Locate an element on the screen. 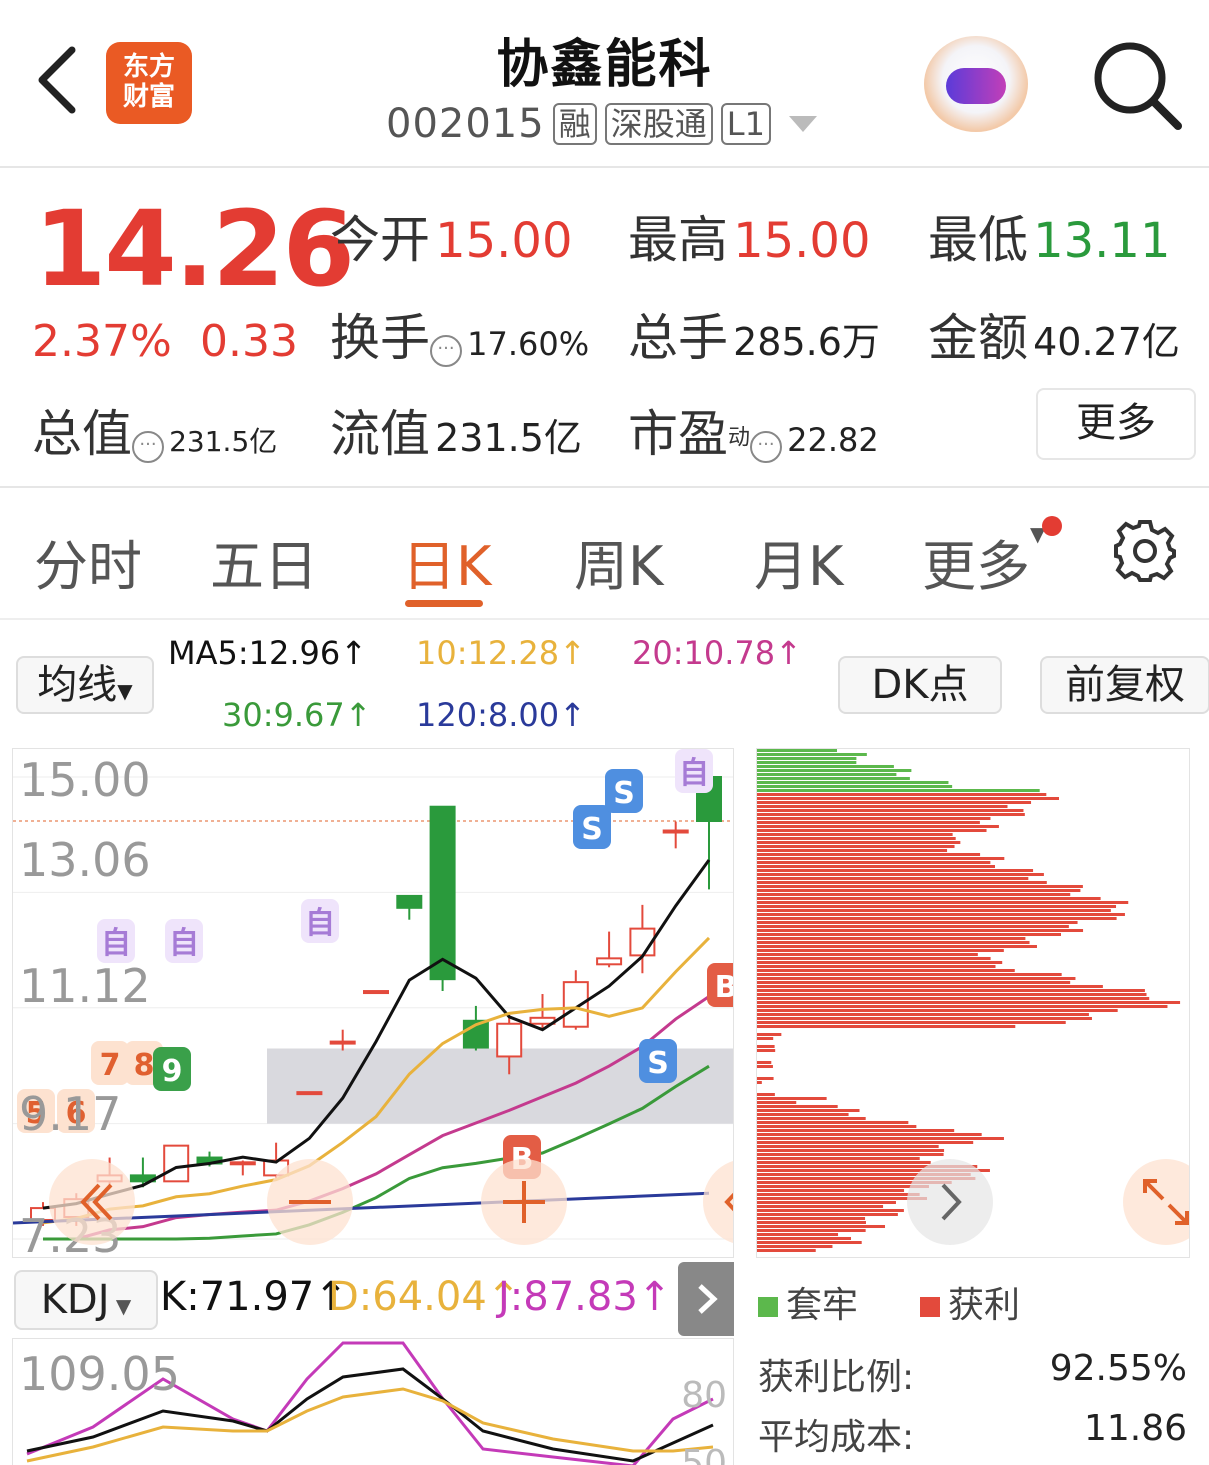 Image resolution: width=1209 pixels, height=1465 pixels. scroll-left-button is located at coordinates (92, 1202).